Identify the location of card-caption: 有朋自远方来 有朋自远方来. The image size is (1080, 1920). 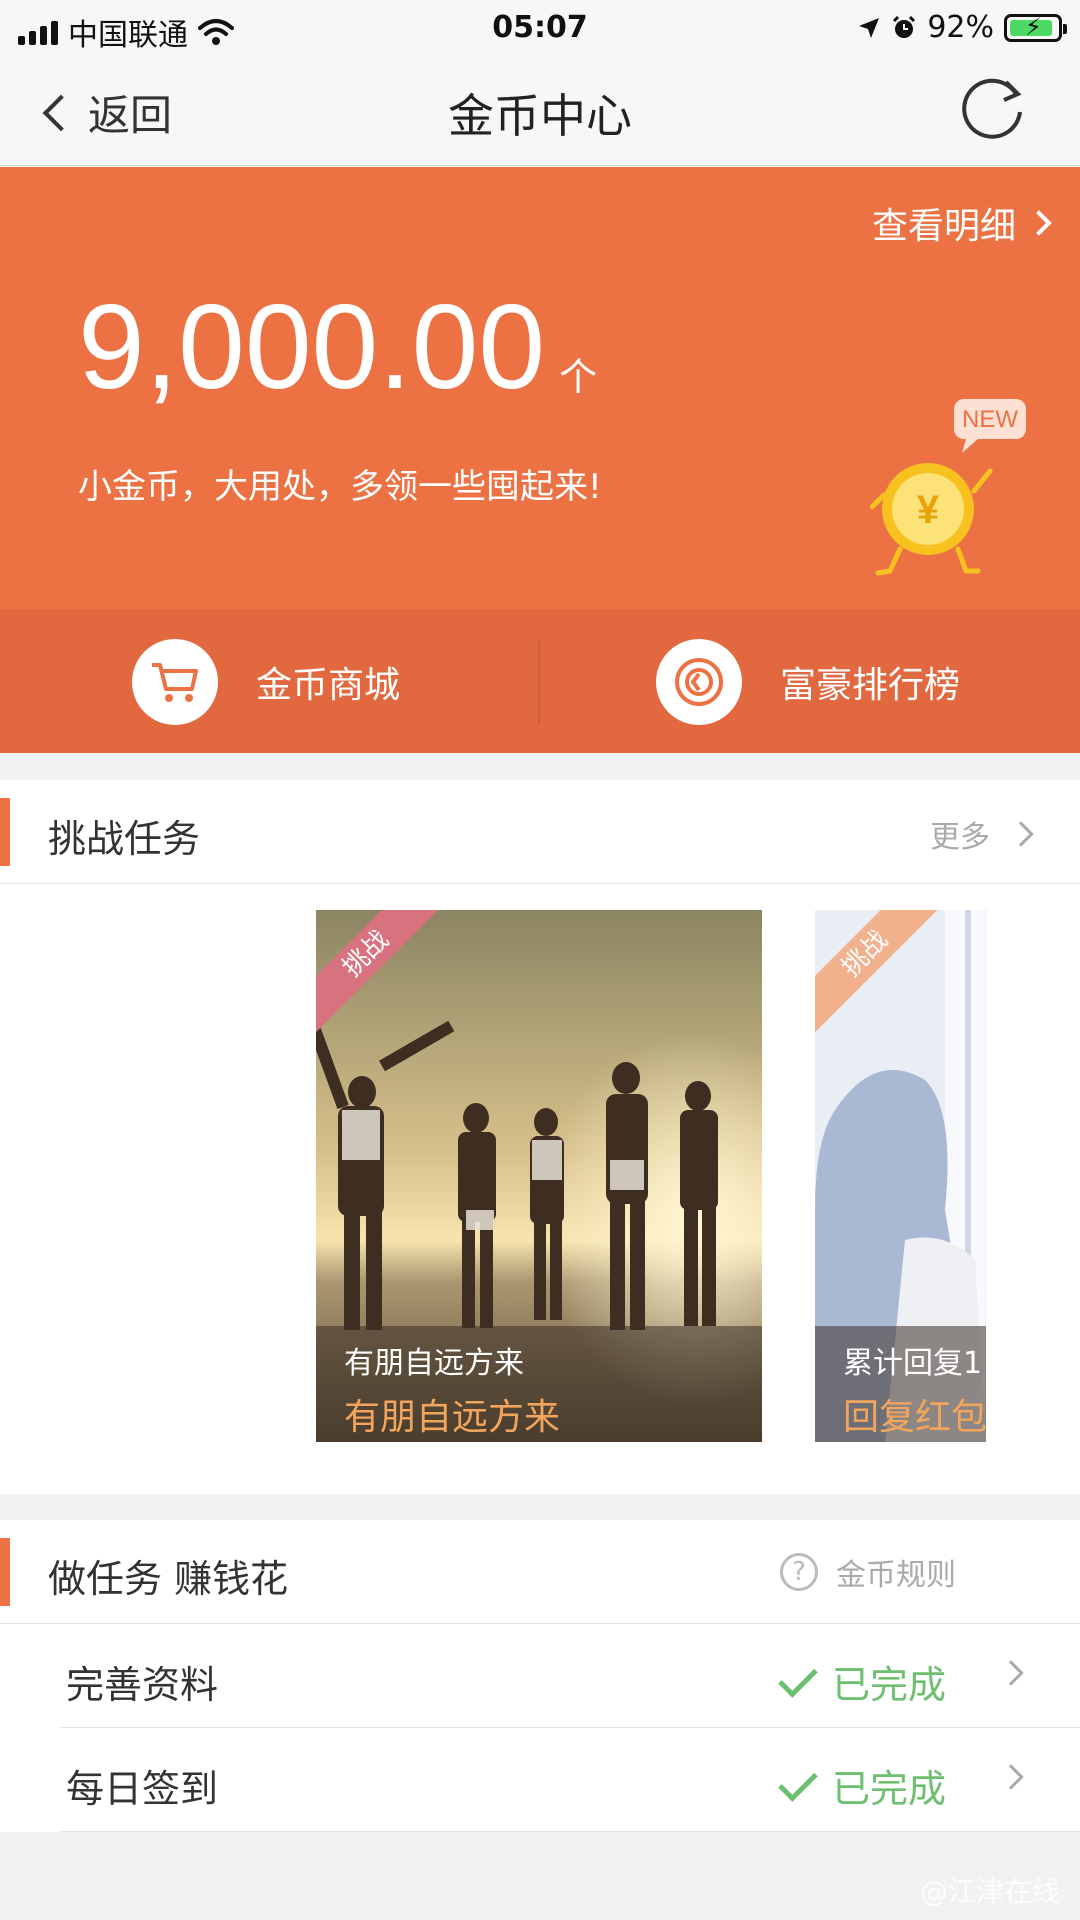
(539, 1384).